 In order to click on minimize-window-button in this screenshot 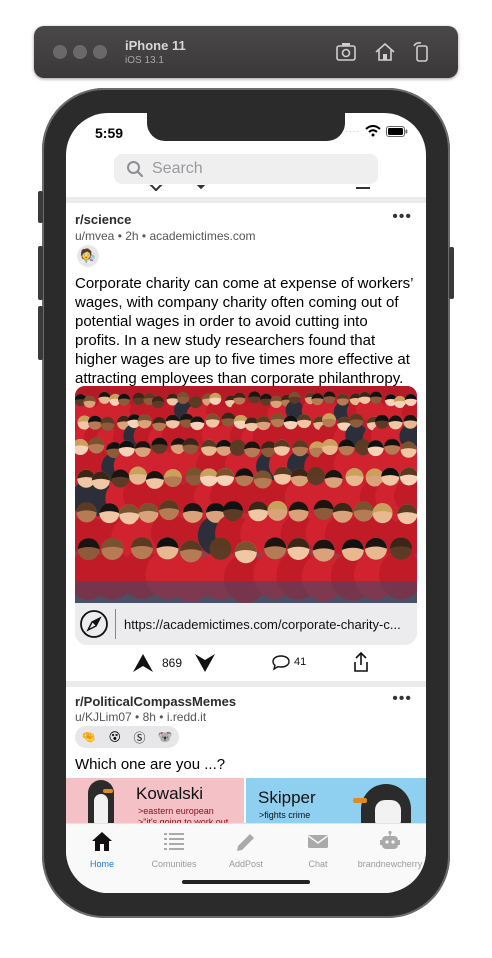, I will do `click(80, 52)`.